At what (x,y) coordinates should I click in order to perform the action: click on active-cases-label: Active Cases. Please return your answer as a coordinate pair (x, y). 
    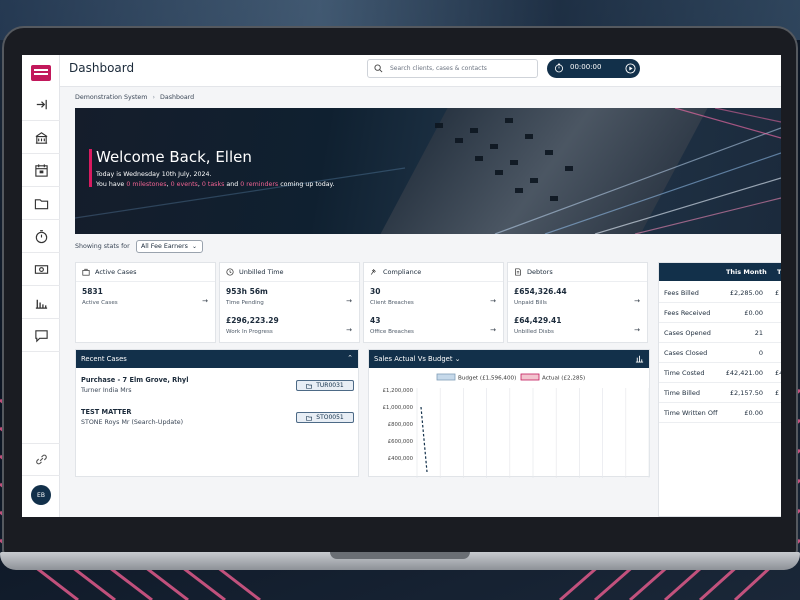
    Looking at the image, I should click on (100, 303).